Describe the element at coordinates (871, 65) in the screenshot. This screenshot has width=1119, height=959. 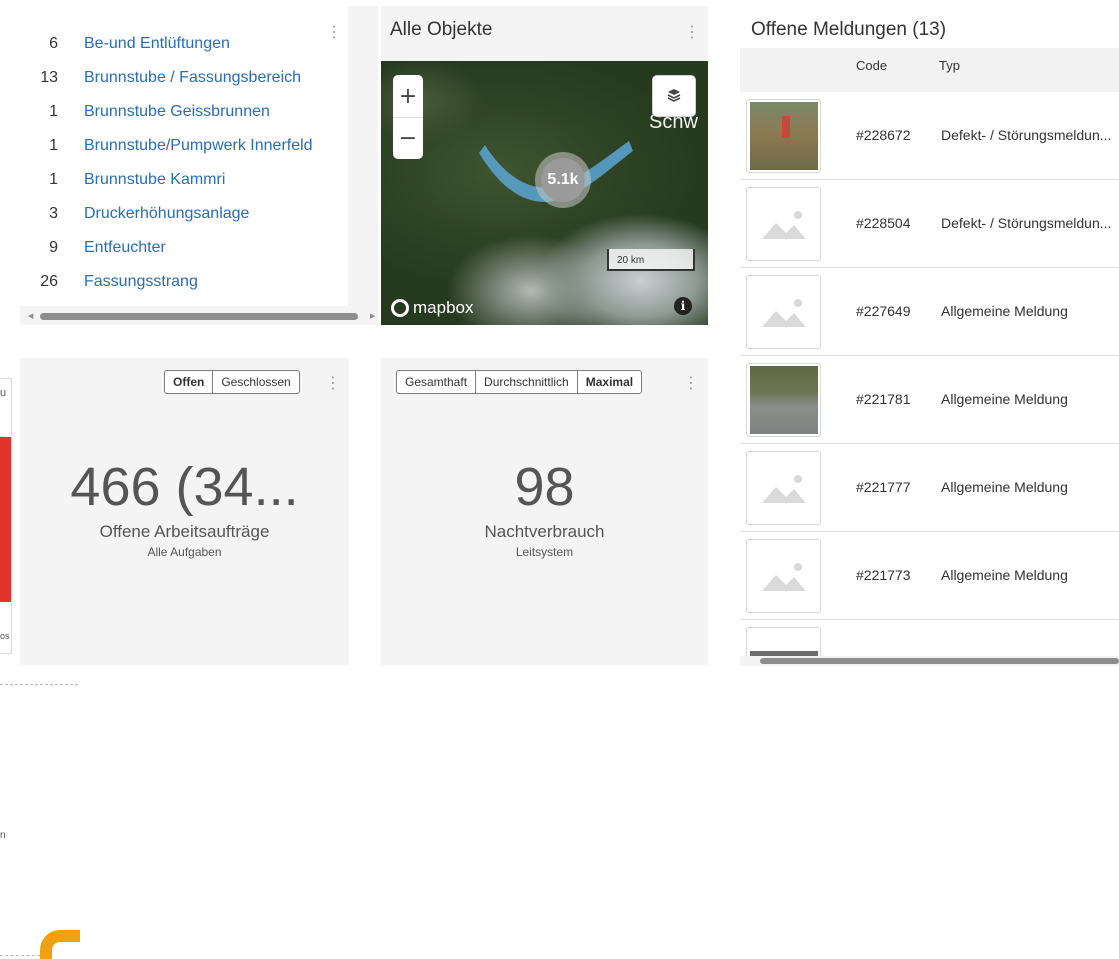
I see `column-header-code: Code` at that location.